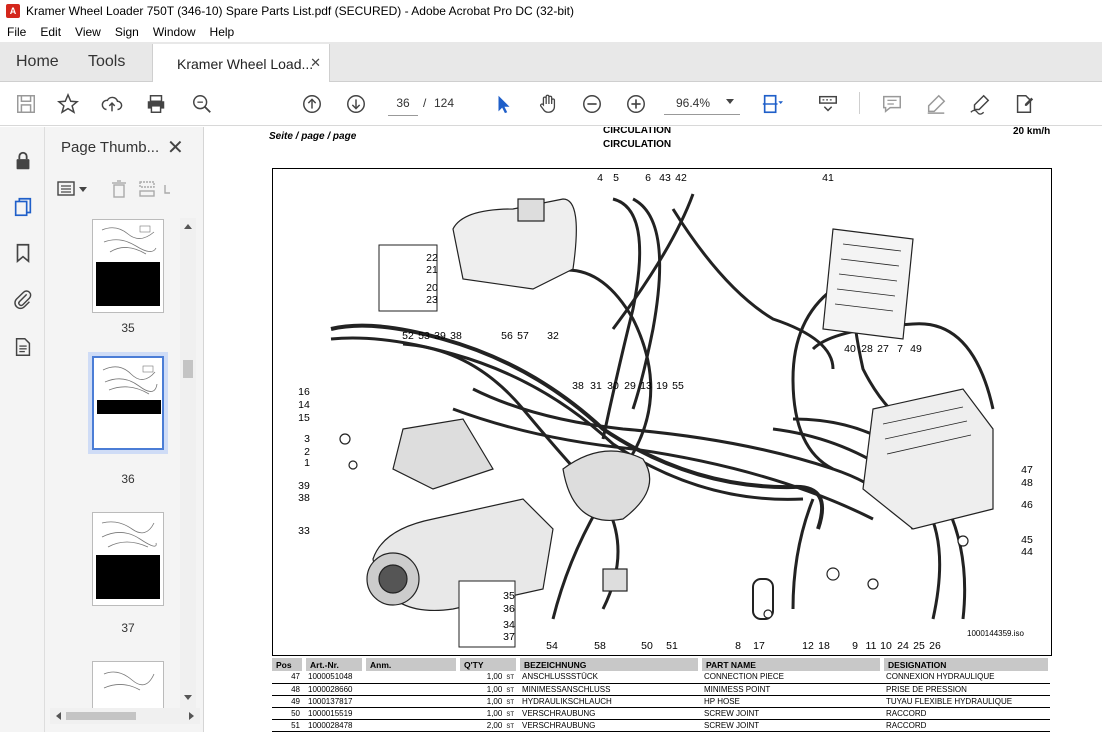 This screenshot has width=1102, height=732. I want to click on callout-number: 55, so click(678, 386).